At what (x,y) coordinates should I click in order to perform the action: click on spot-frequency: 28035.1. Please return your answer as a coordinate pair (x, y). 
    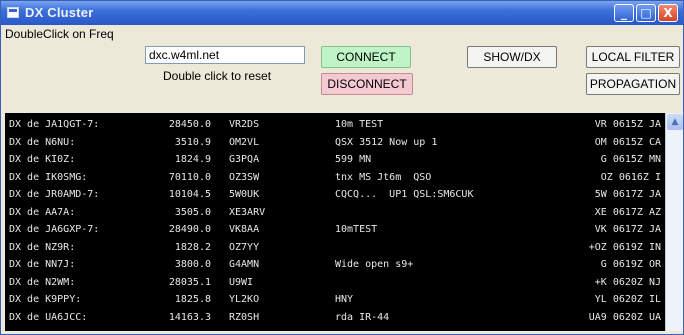
    Looking at the image, I should click on (182, 283).